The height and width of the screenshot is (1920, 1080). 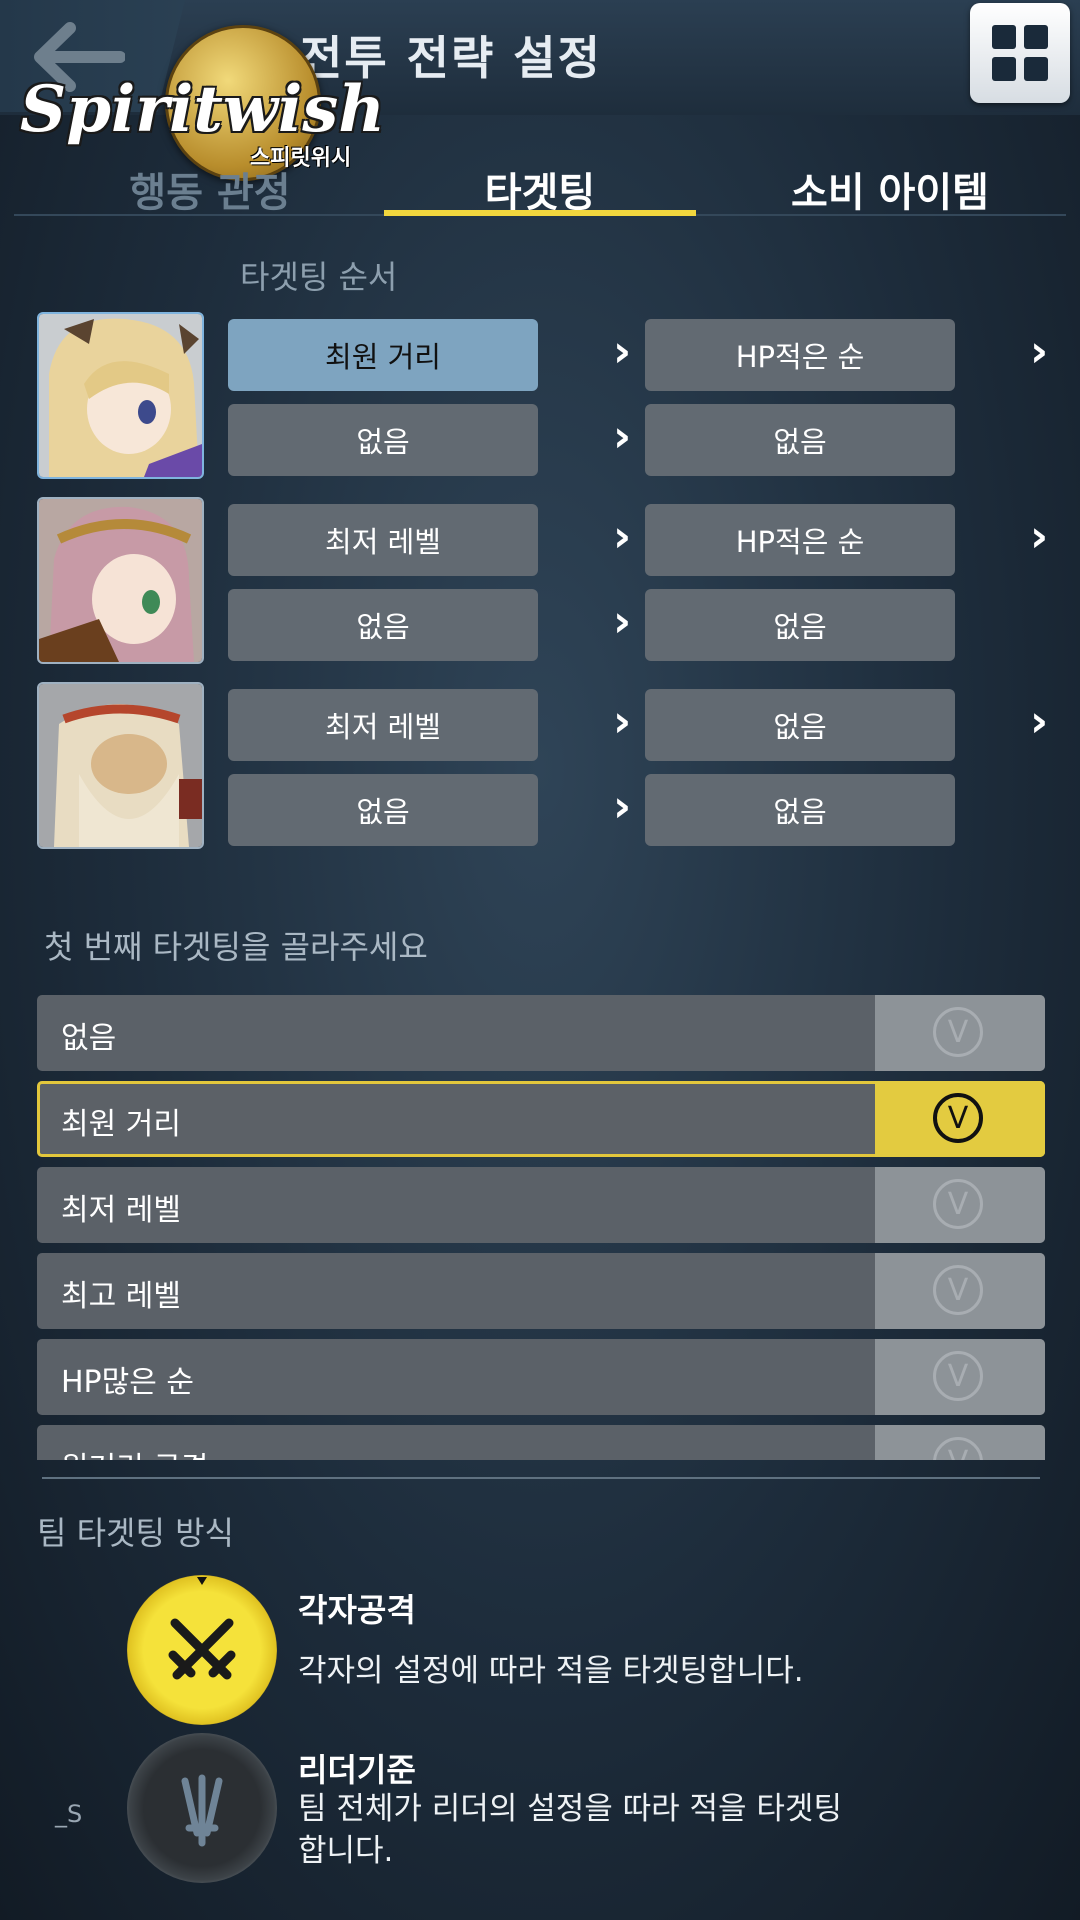 What do you see at coordinates (69, 1814) in the screenshot?
I see `side-mark: _S` at bounding box center [69, 1814].